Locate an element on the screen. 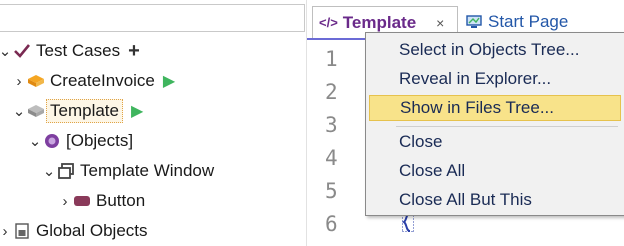  tree-search-input is located at coordinates (152, 18).